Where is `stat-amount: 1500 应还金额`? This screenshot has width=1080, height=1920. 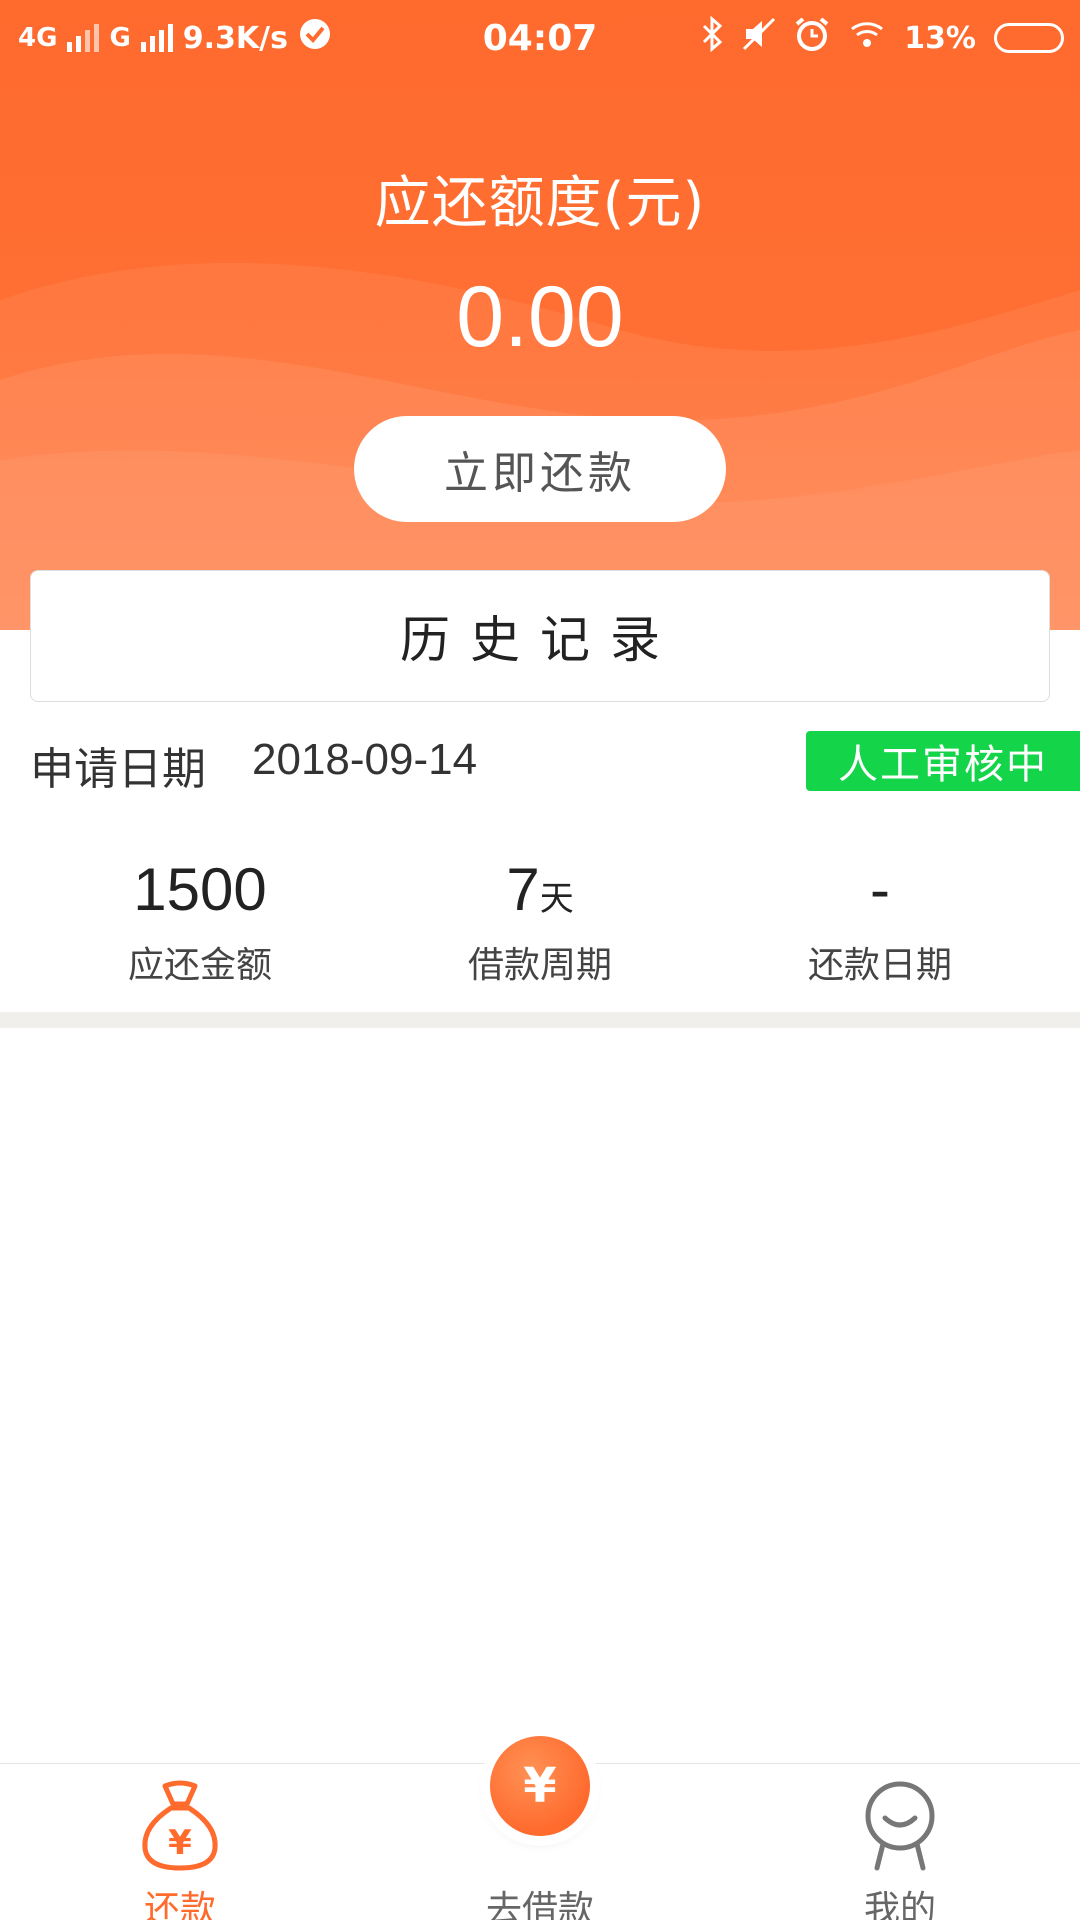 stat-amount: 1500 应还金额 is located at coordinates (200, 919).